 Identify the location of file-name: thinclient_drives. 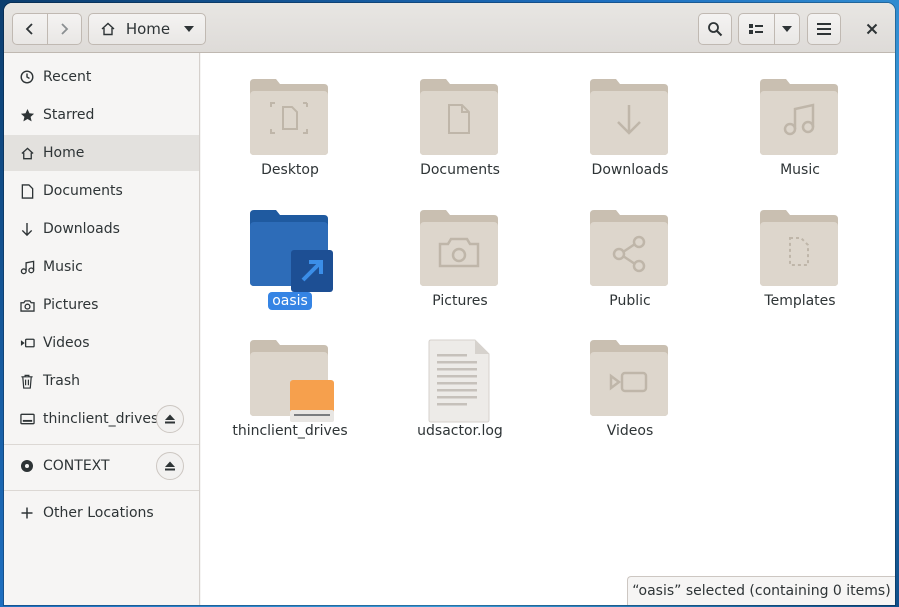
(290, 431).